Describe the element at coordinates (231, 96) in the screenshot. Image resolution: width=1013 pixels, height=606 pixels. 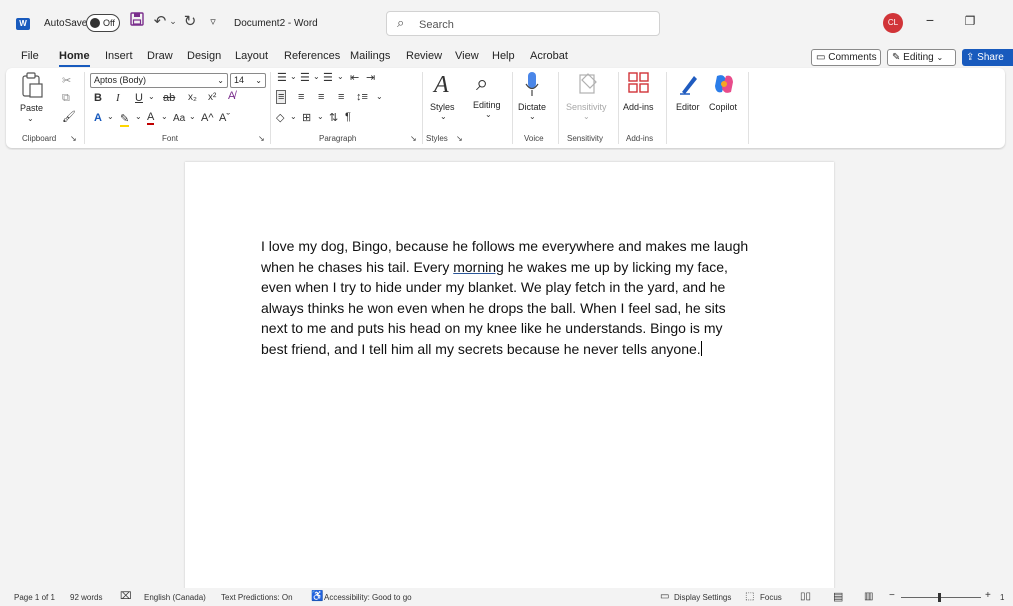
I see `clear-formatting-icon: A̸` at that location.